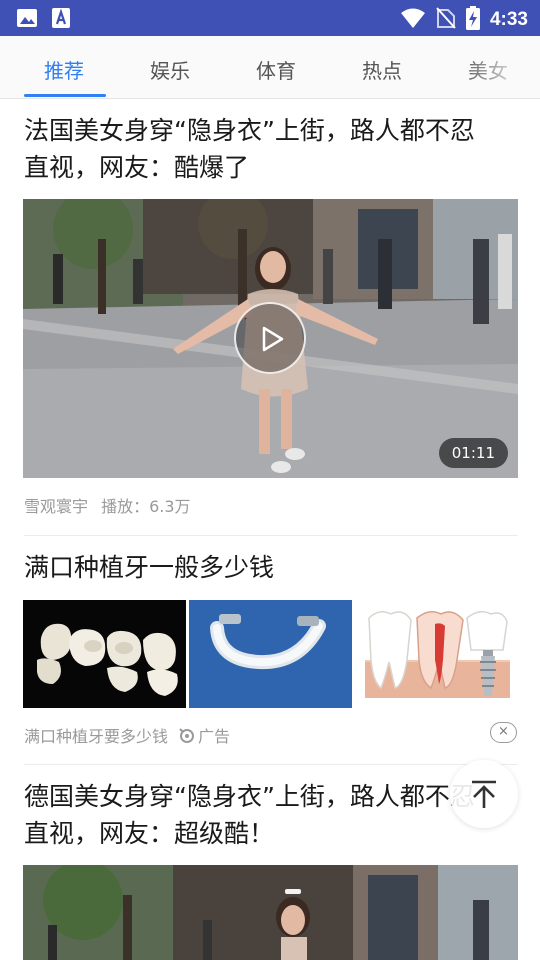 The width and height of the screenshot is (540, 960). Describe the element at coordinates (276, 69) in the screenshot. I see `tab-sports: 体育` at that location.